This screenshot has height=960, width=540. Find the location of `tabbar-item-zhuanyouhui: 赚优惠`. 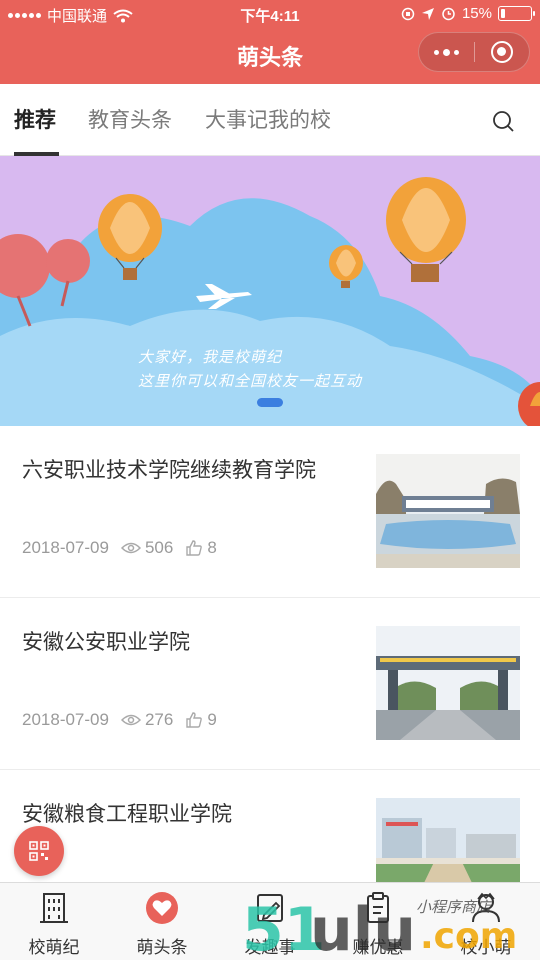

tabbar-item-zhuanyouhui: 赚优惠 is located at coordinates (378, 921).